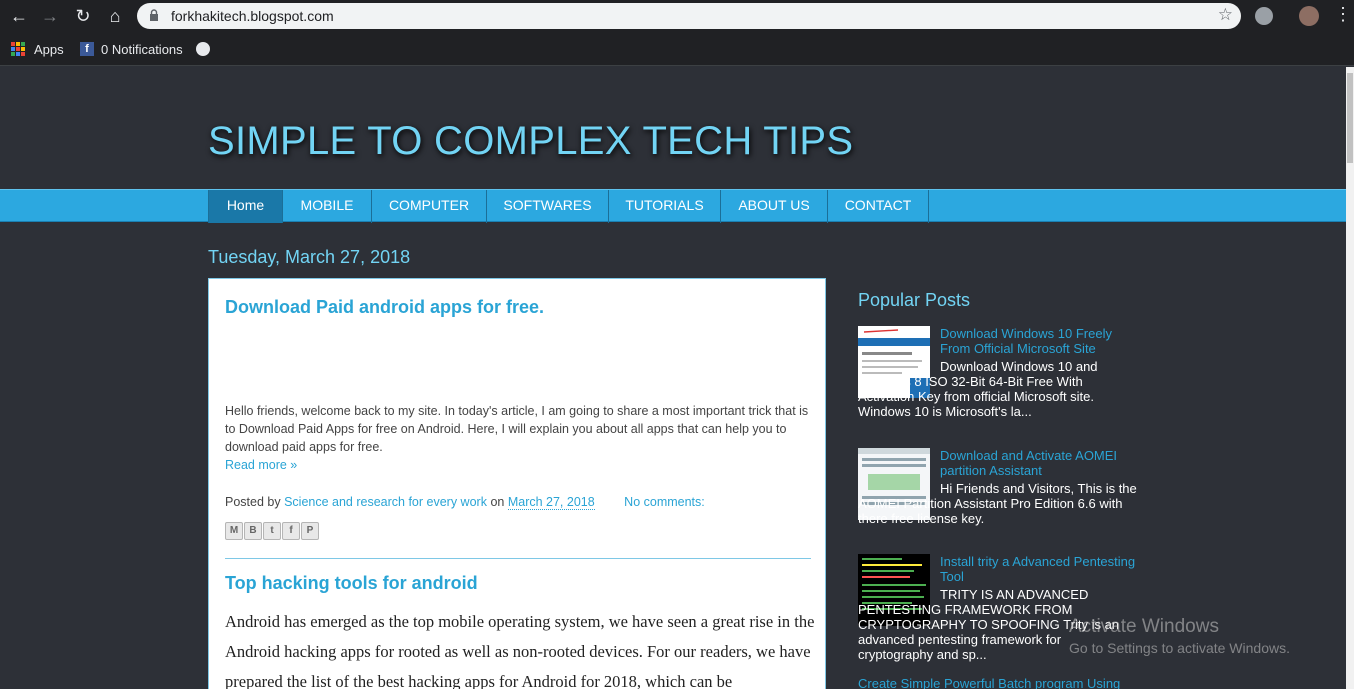 This screenshot has height=689, width=1354. What do you see at coordinates (914, 300) in the screenshot?
I see `sidebar-title: Popular Posts` at bounding box center [914, 300].